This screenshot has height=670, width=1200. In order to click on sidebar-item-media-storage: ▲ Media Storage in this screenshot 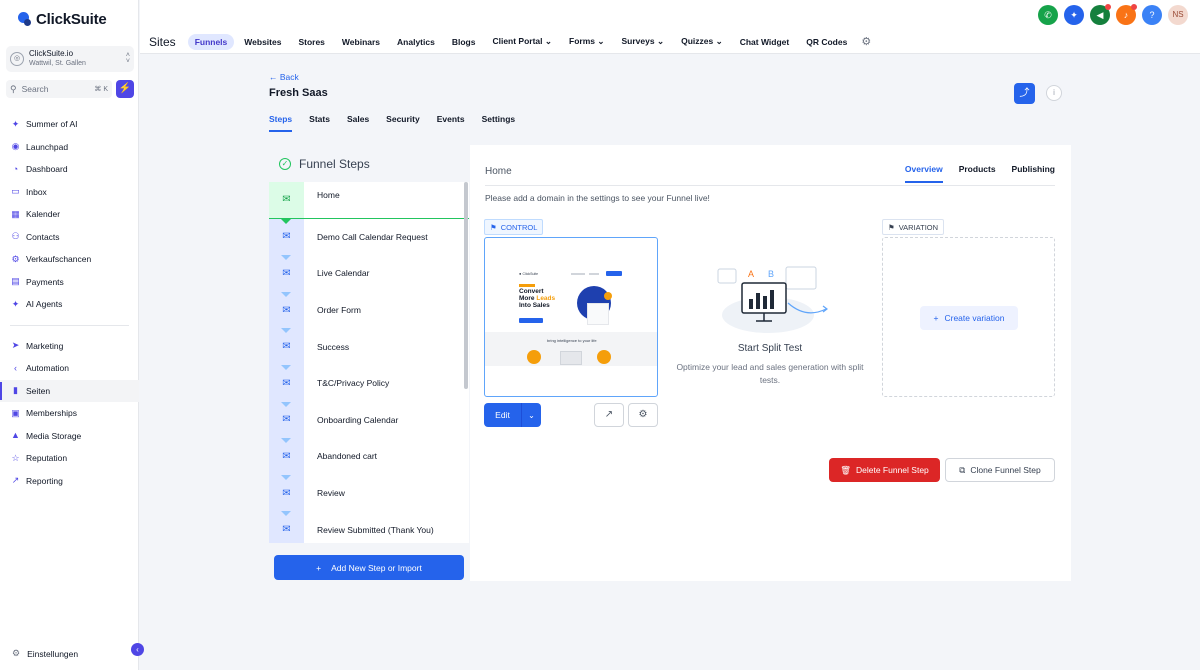, I will do `click(69, 436)`.